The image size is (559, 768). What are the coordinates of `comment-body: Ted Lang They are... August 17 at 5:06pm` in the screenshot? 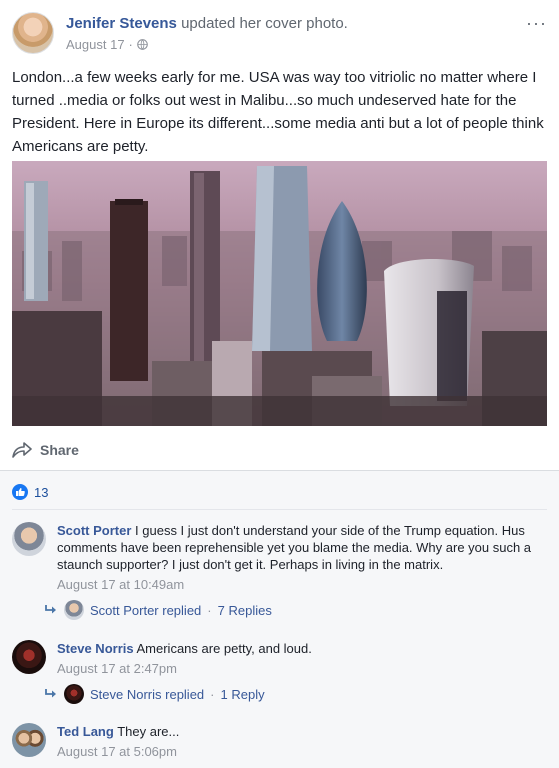 It's located at (299, 741).